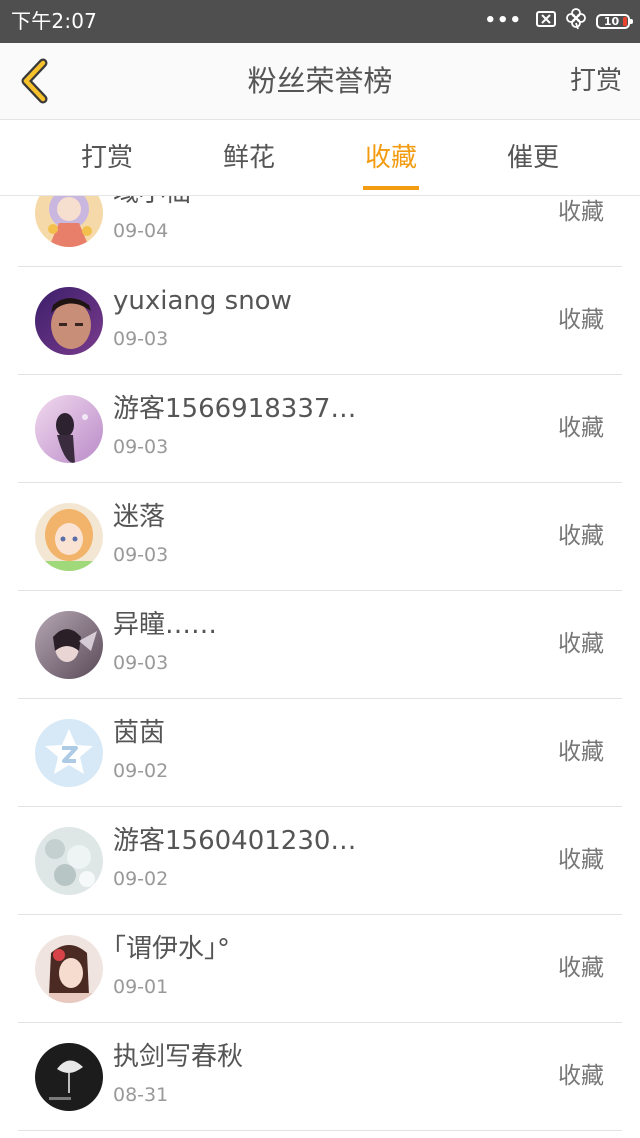 This screenshot has height=1138, width=640. What do you see at coordinates (139, 517) in the screenshot?
I see `user-name: 迷落` at bounding box center [139, 517].